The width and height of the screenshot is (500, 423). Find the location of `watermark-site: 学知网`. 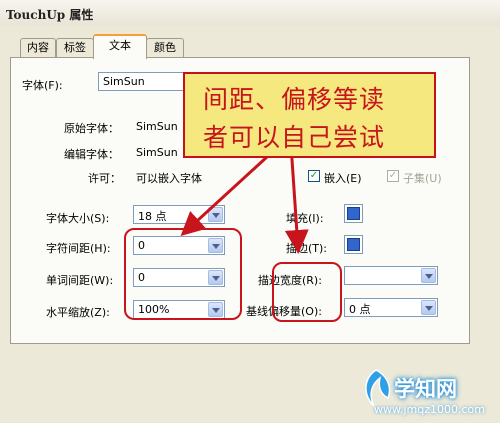

watermark-site: 学知网 is located at coordinates (425, 389).